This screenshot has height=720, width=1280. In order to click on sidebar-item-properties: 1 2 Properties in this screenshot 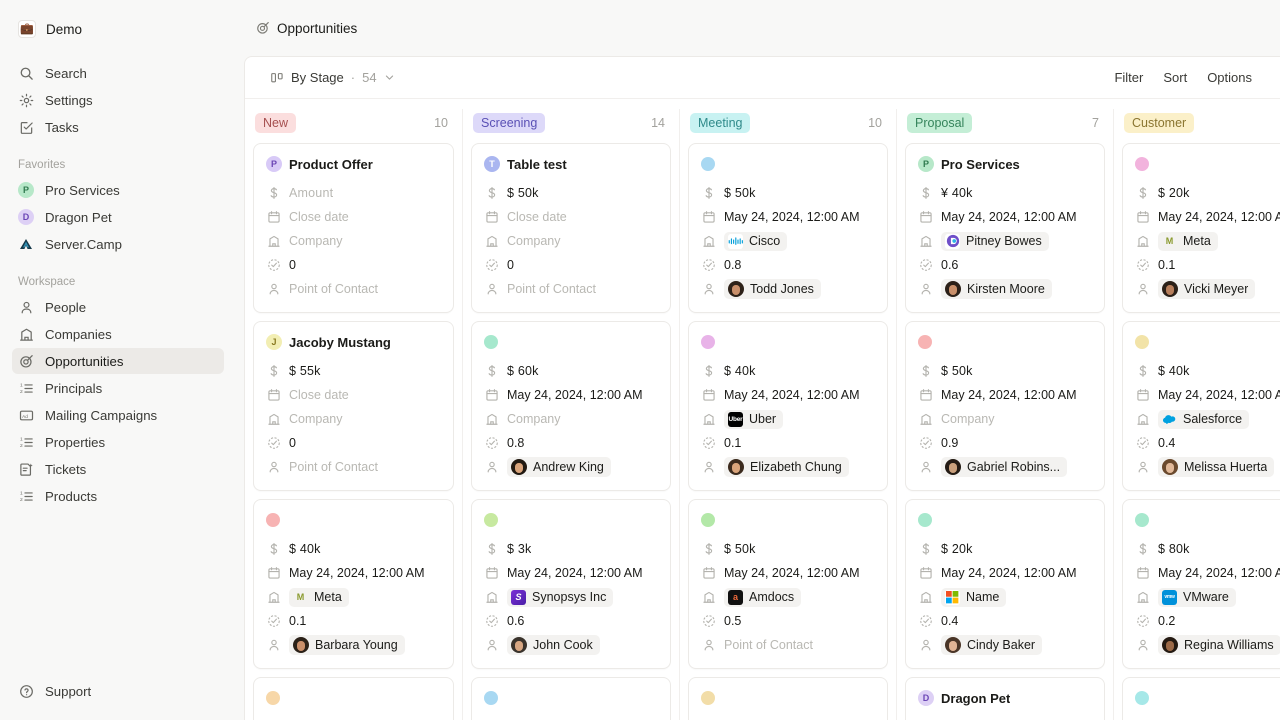, I will do `click(118, 442)`.